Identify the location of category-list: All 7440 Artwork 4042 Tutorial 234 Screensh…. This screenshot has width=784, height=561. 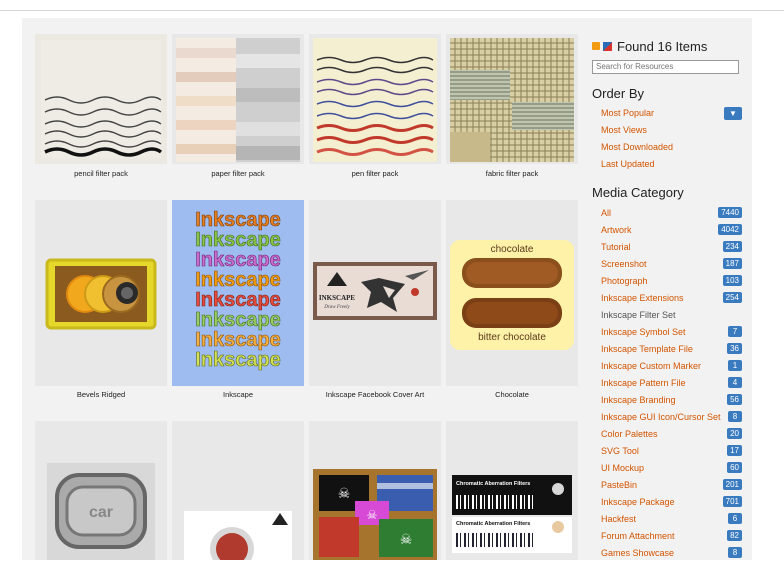
(667, 382).